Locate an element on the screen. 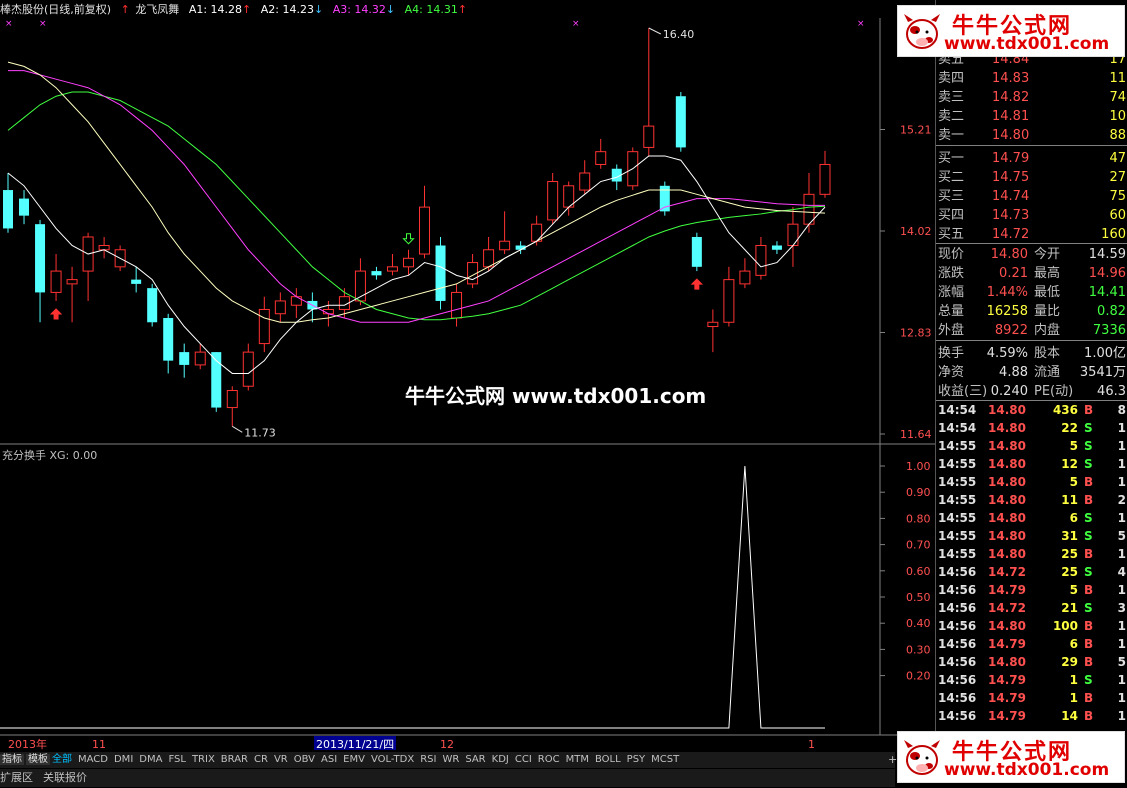 Image resolution: width=1127 pixels, height=788 pixels. orderbook-divider is located at coordinates (1031, 145).